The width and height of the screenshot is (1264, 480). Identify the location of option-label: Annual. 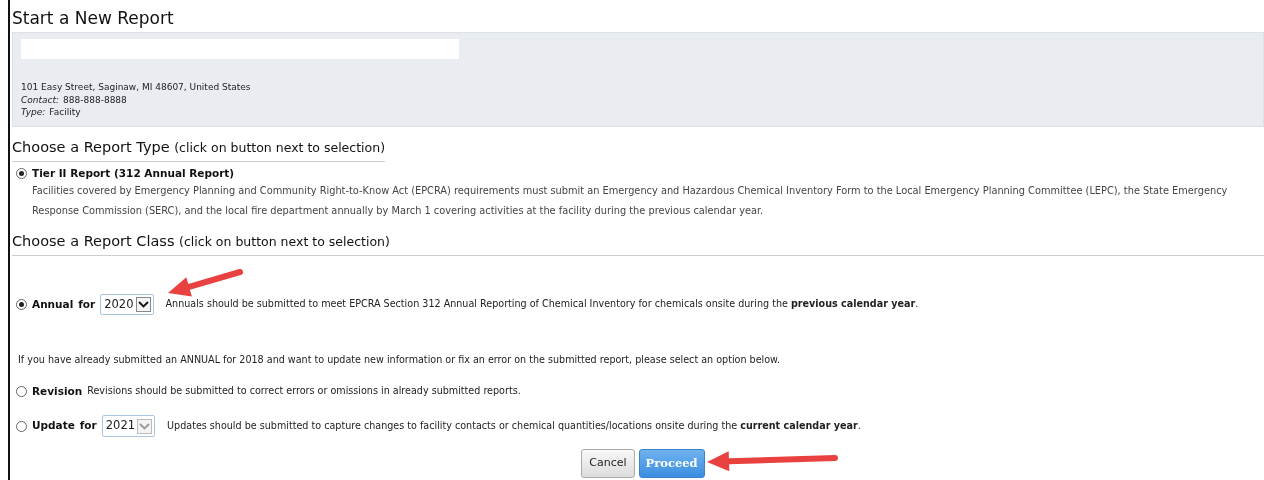
(53, 304).